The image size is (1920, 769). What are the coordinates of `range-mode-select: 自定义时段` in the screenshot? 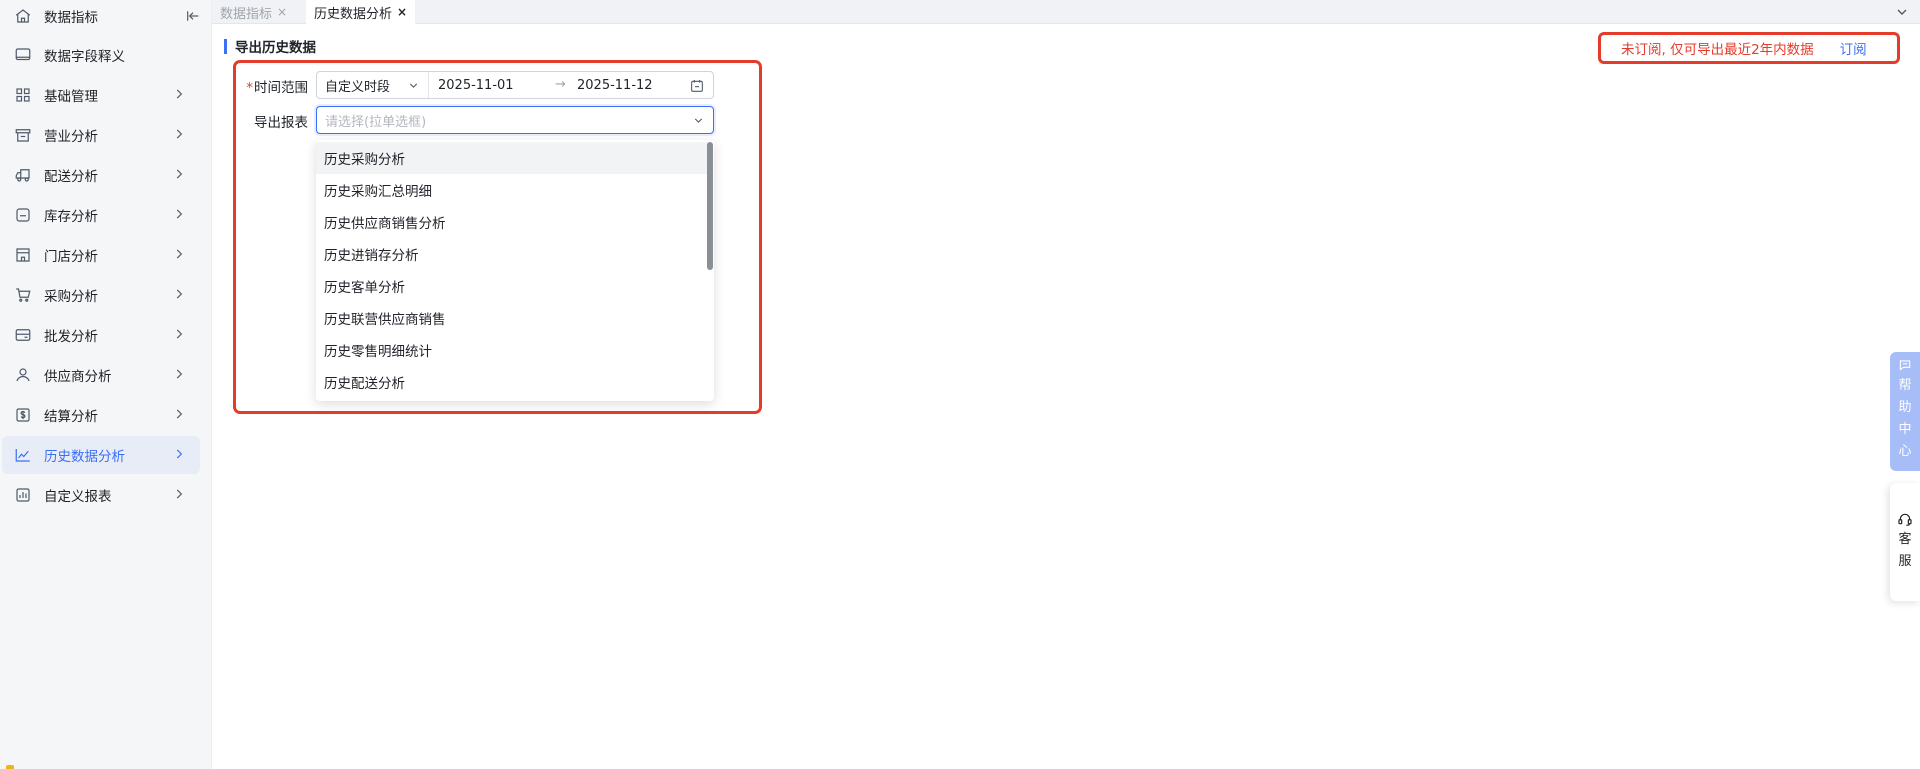 It's located at (373, 85).